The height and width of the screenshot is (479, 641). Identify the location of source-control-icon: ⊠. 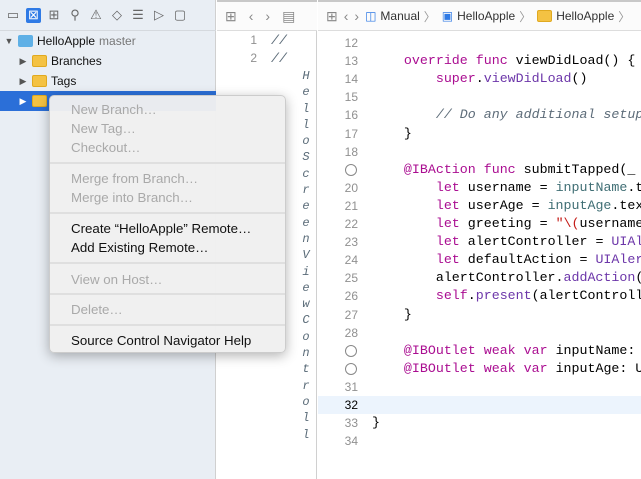
(33, 15).